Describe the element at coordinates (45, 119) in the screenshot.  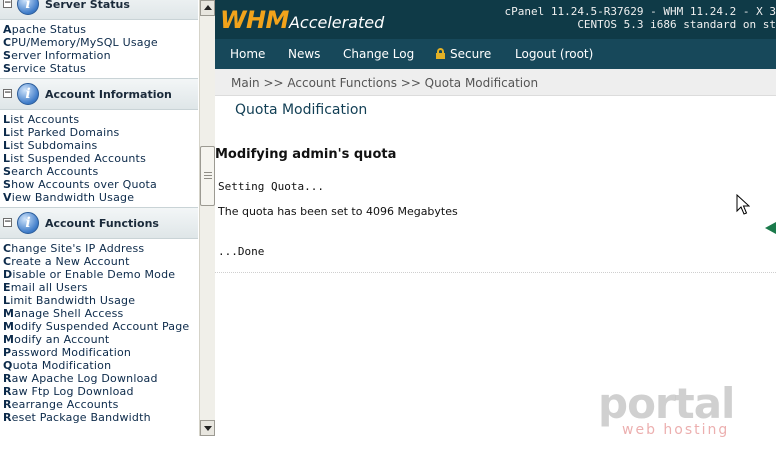
I see `link-rest: ist Accounts` at that location.